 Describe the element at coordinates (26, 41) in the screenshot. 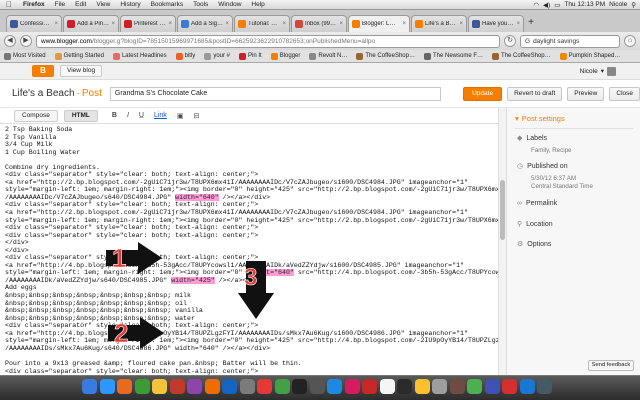

I see `forward-button: ▶` at that location.